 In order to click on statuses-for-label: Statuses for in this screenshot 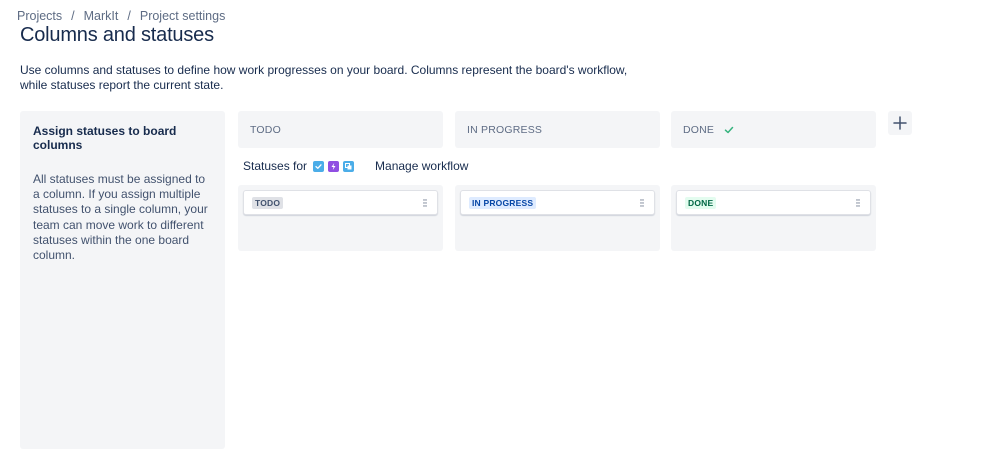, I will do `click(275, 166)`.